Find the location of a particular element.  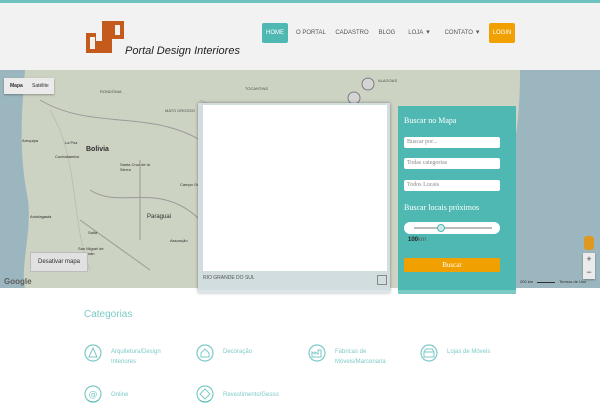

site-logo: Portal Design Interiores is located at coordinates (162, 39).